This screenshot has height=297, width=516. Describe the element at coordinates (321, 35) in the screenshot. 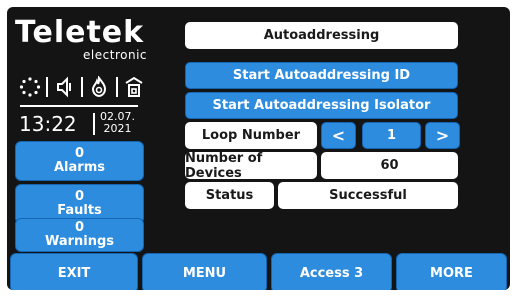

I see `page-title: Autoaddressing` at that location.